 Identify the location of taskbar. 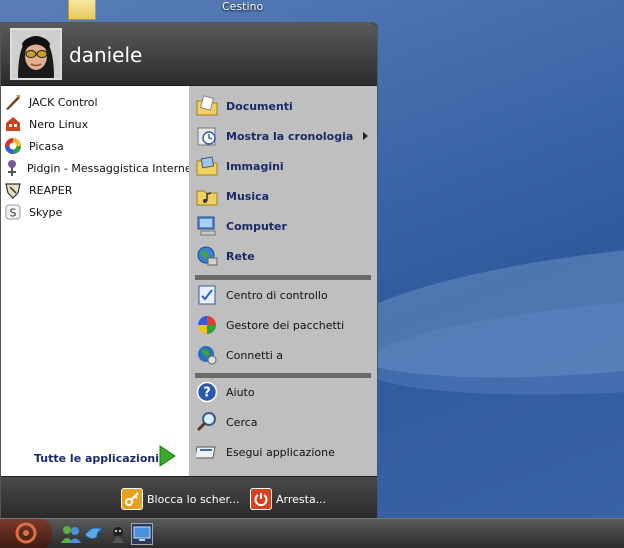
(312, 533).